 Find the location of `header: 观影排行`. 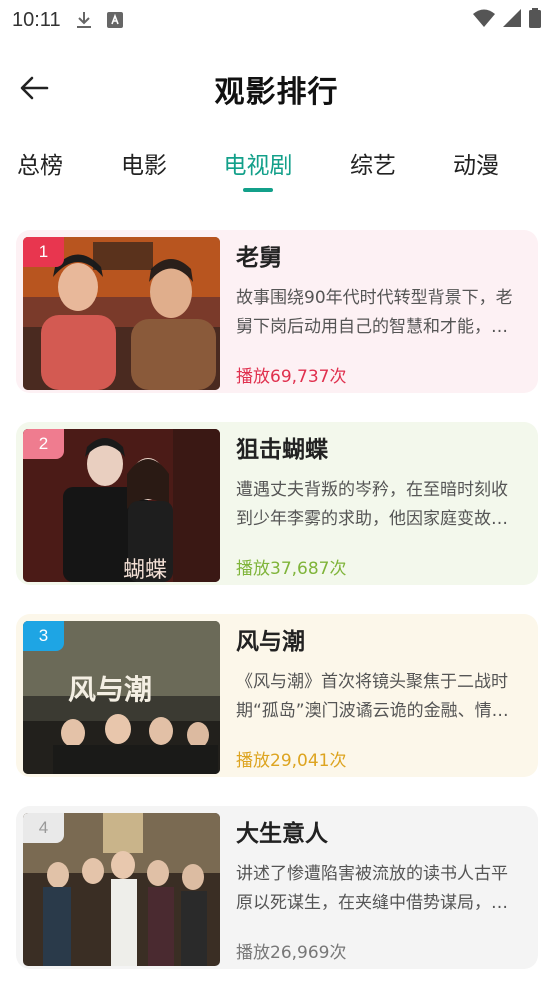

header: 观影排行 is located at coordinates (276, 89).